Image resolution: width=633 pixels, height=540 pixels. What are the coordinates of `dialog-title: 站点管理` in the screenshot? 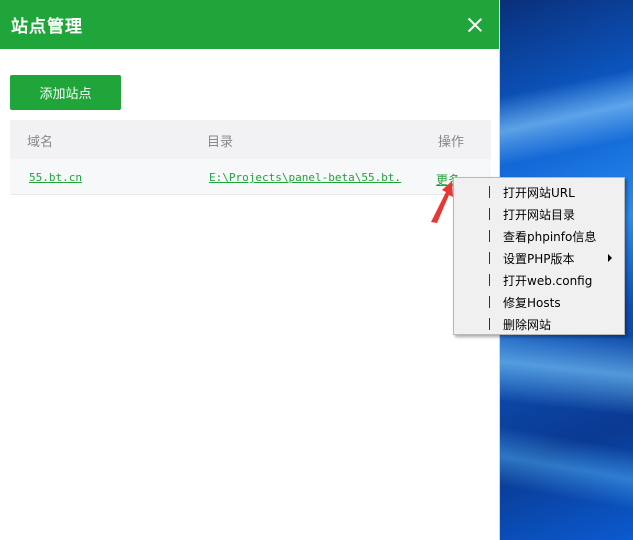 It's located at (47, 27).